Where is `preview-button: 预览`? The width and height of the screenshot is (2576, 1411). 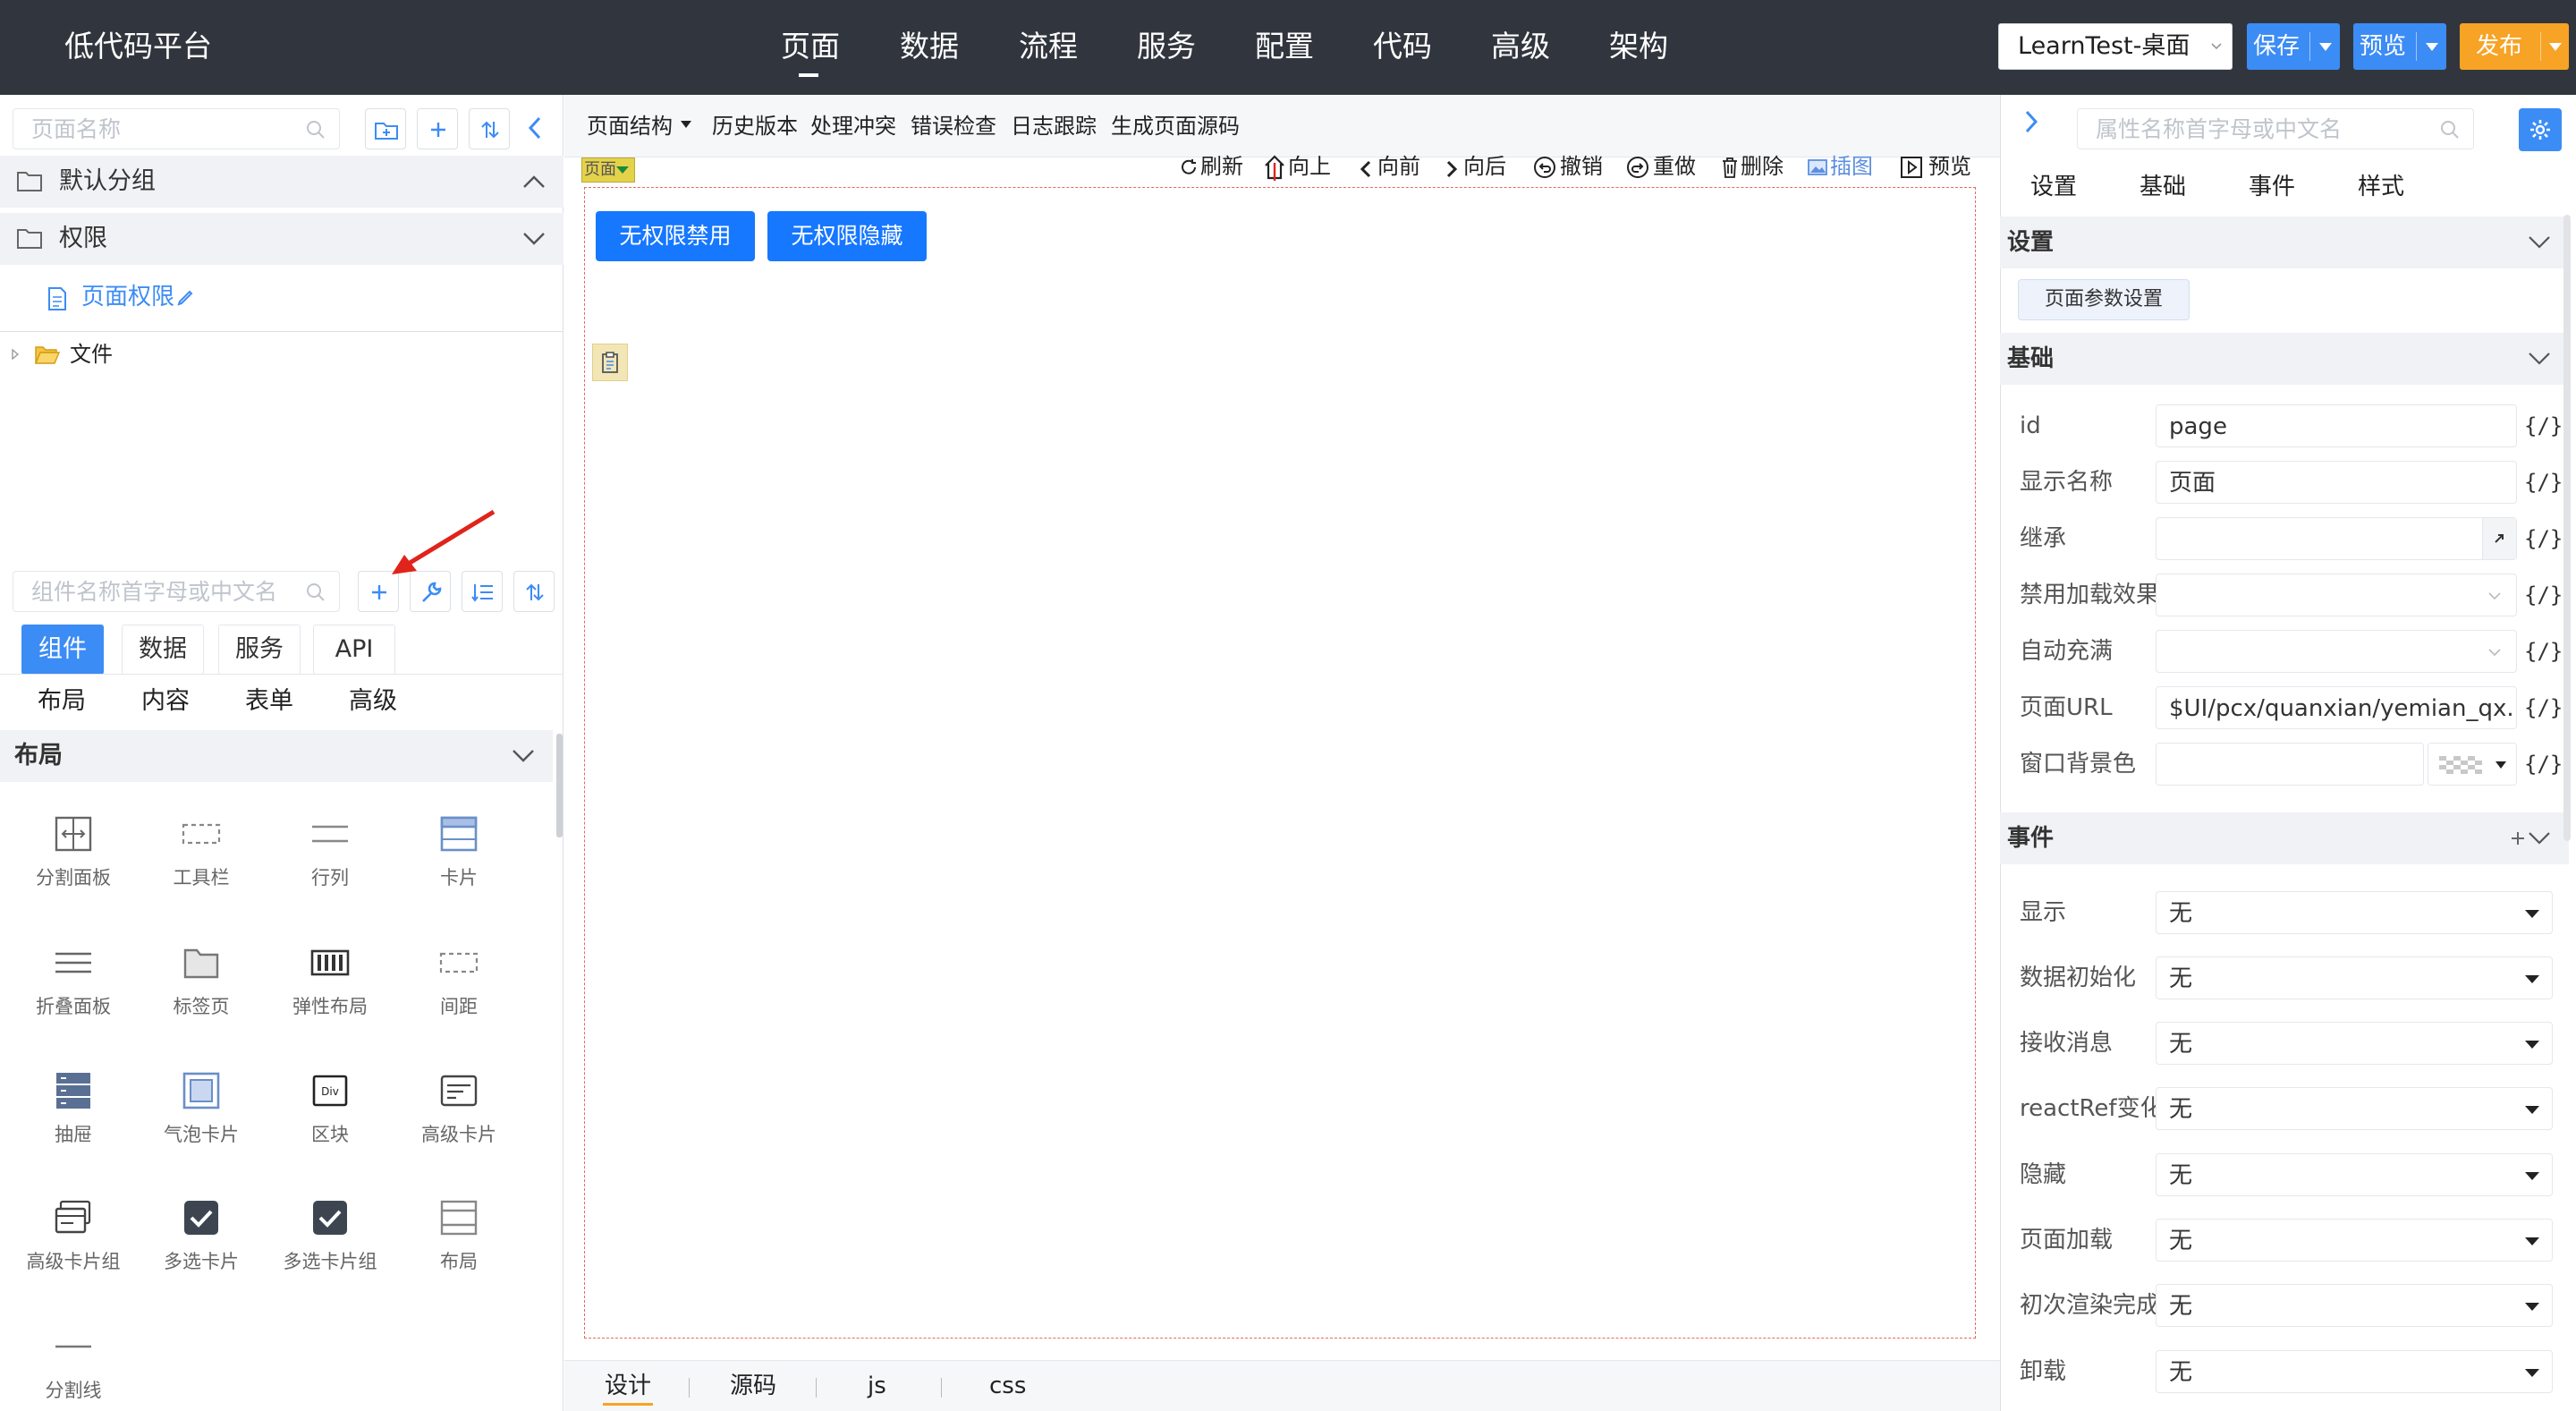 preview-button: 预览 is located at coordinates (2399, 46).